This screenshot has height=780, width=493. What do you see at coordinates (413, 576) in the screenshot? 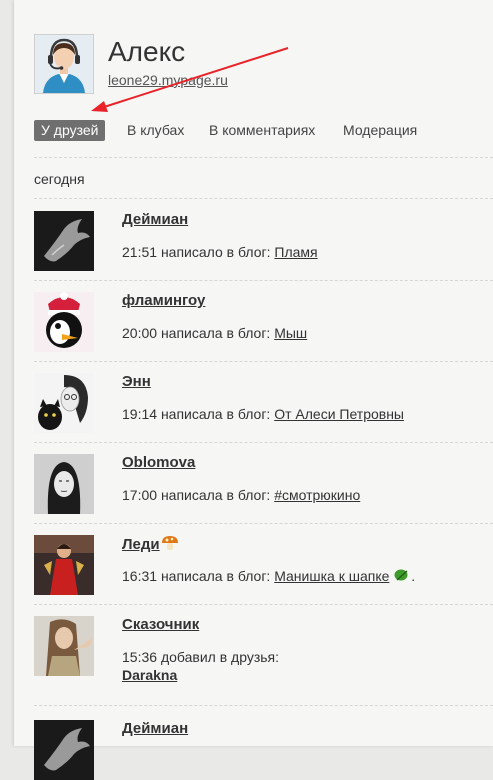
I see `punctuation: .` at bounding box center [413, 576].